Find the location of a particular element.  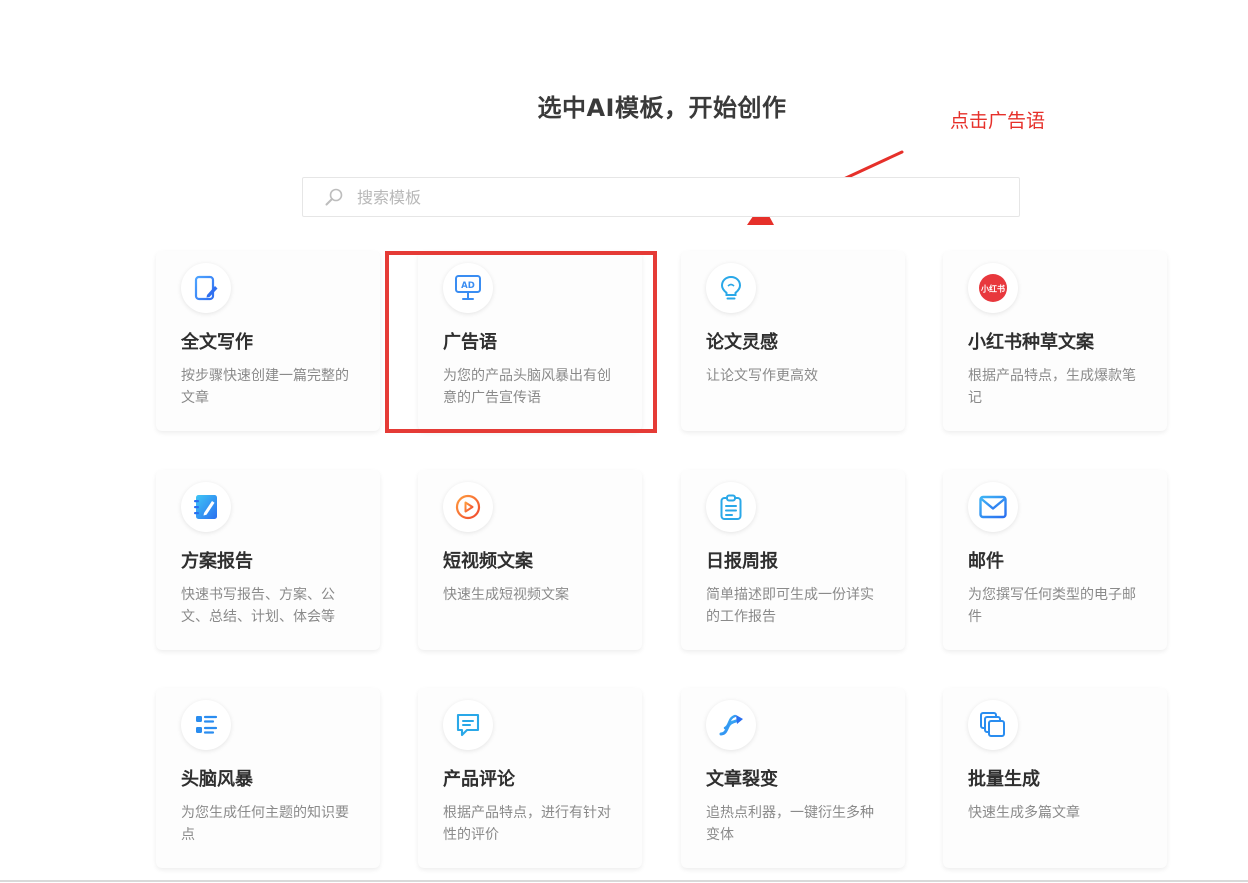

card-title: 产品评论 is located at coordinates (479, 779).